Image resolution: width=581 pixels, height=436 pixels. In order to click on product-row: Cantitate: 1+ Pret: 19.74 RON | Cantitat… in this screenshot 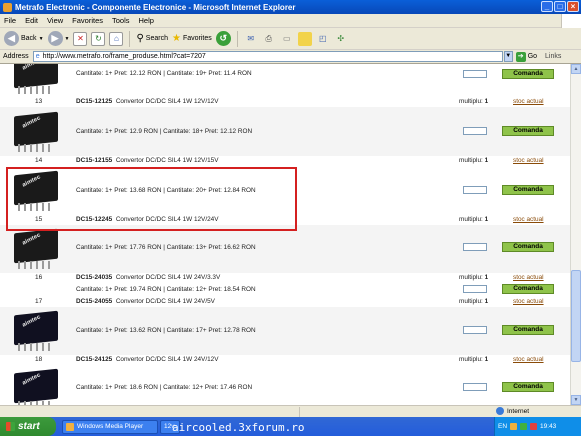, I will do `click(285, 290)`.